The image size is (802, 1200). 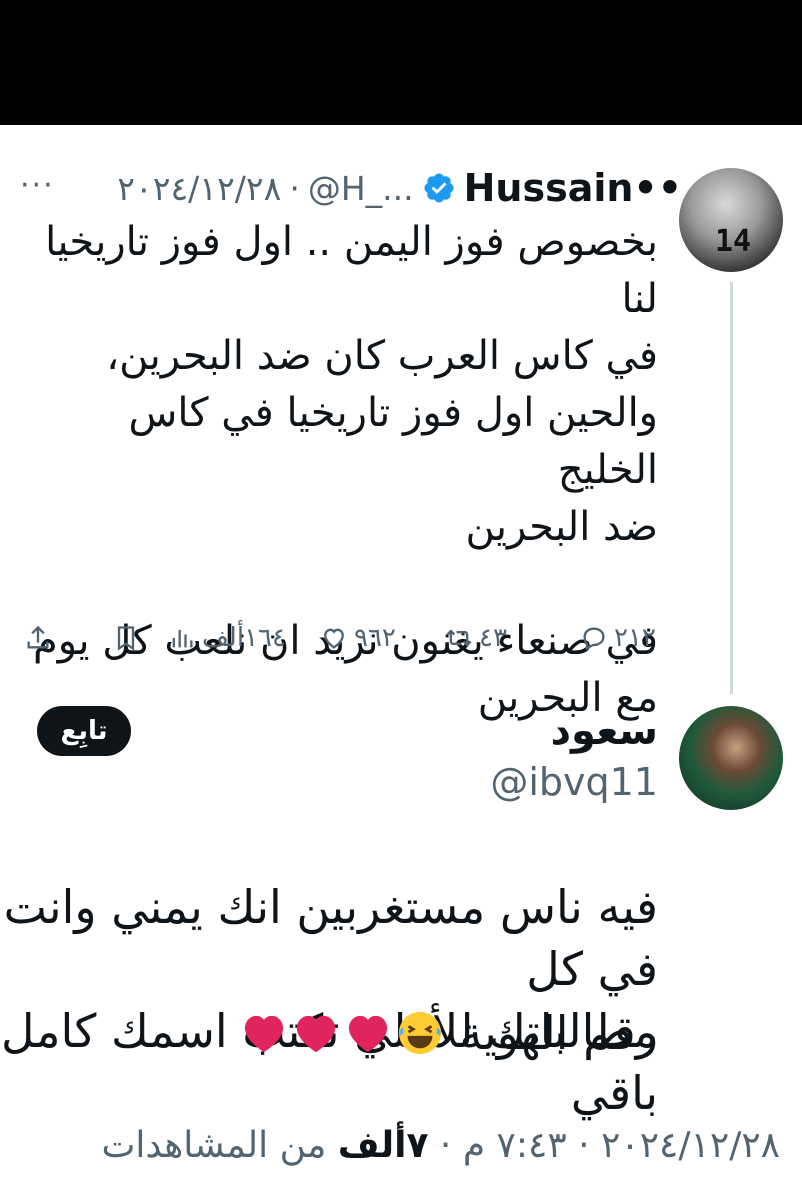 What do you see at coordinates (594, 639) in the screenshot?
I see `reply-icon` at bounding box center [594, 639].